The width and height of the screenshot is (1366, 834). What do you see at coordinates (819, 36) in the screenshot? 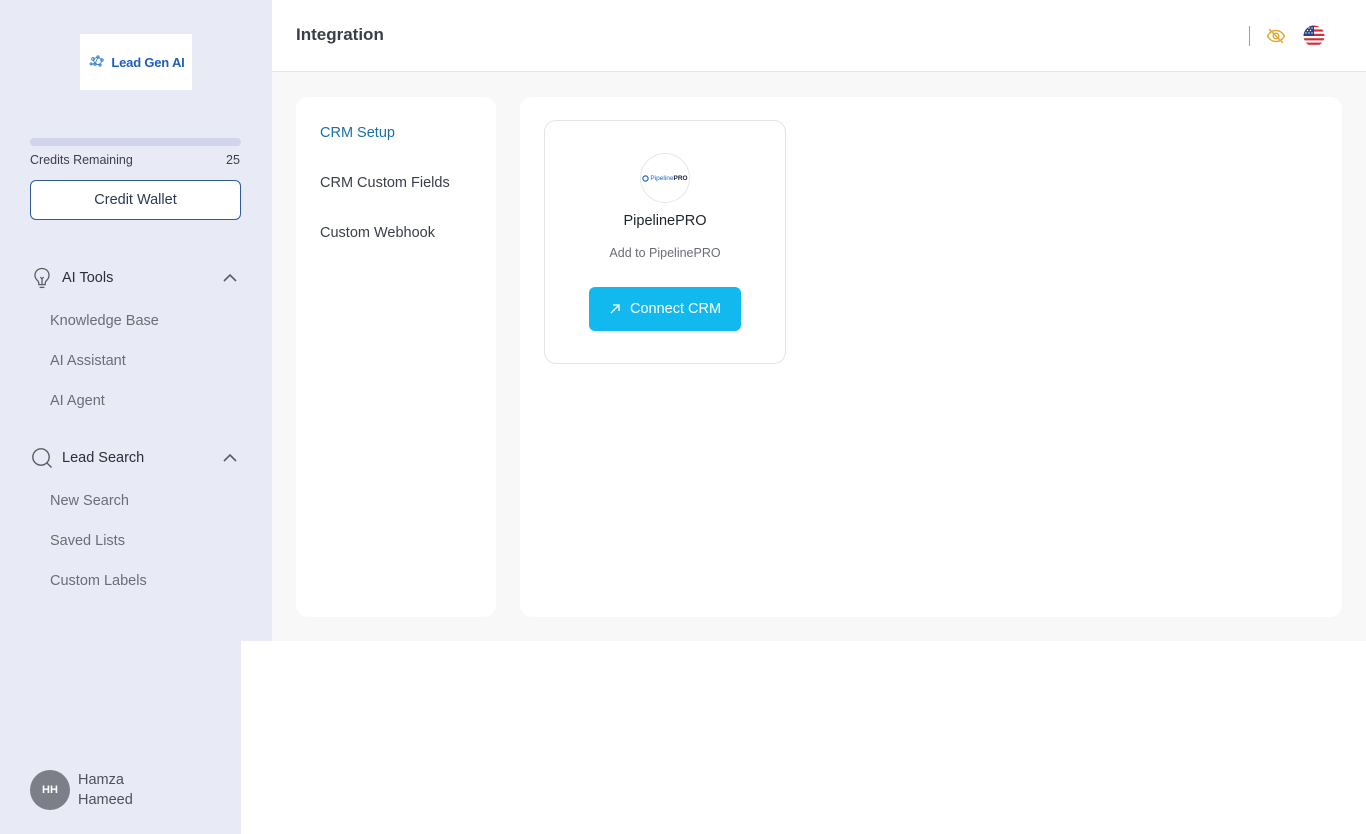
I see `top-bar: Integration` at bounding box center [819, 36].